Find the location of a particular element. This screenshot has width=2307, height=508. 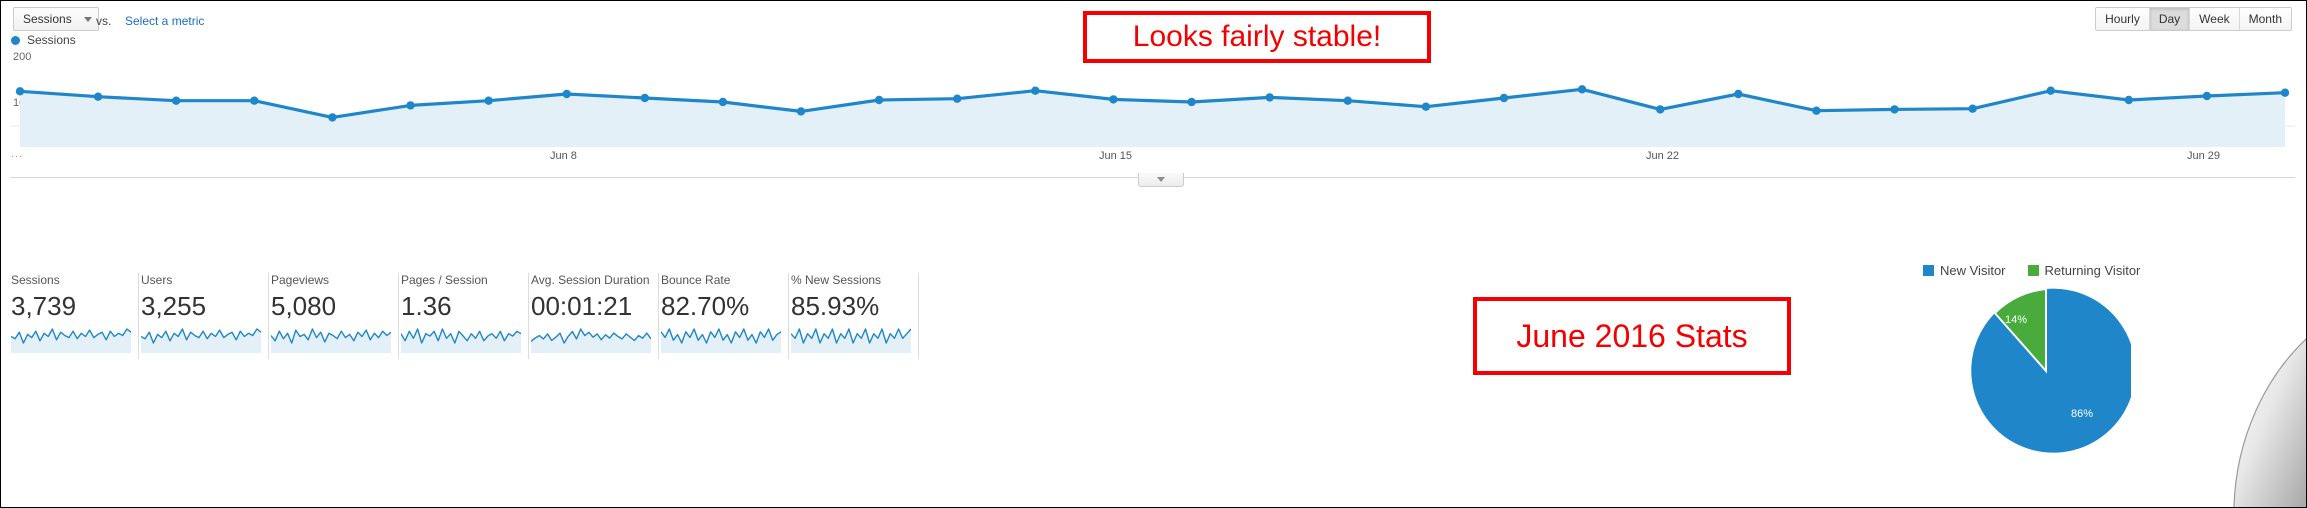

pie-legend-item-returning-visitor: Returning Visitor is located at coordinates (2084, 270).